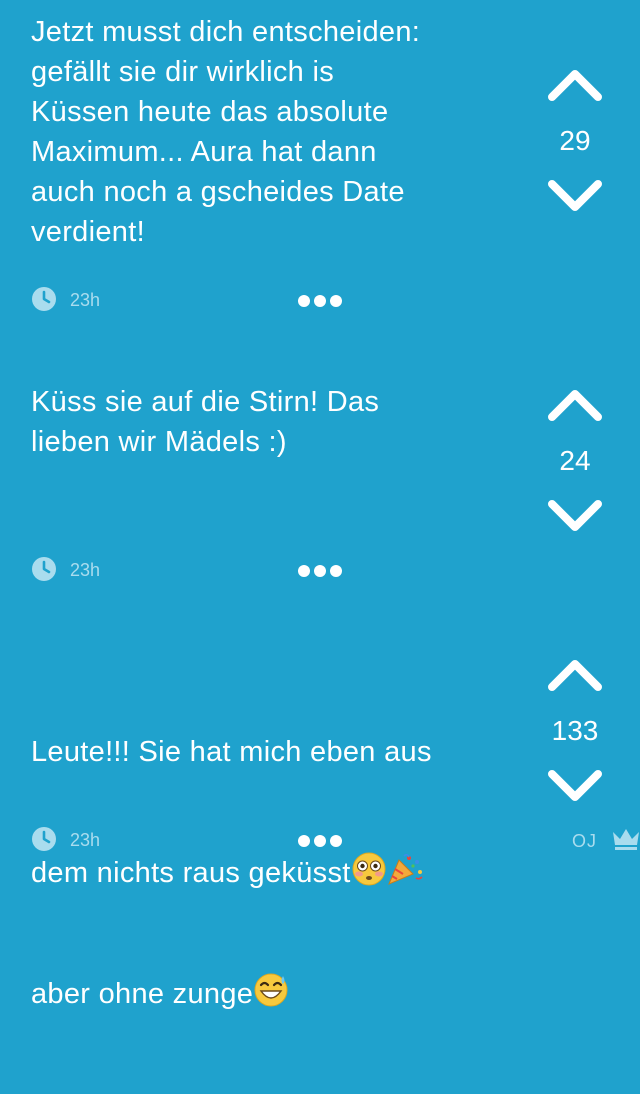 This screenshot has width=640, height=1094. I want to click on post-text-segment: dem nichts raus geküsst, so click(191, 873).